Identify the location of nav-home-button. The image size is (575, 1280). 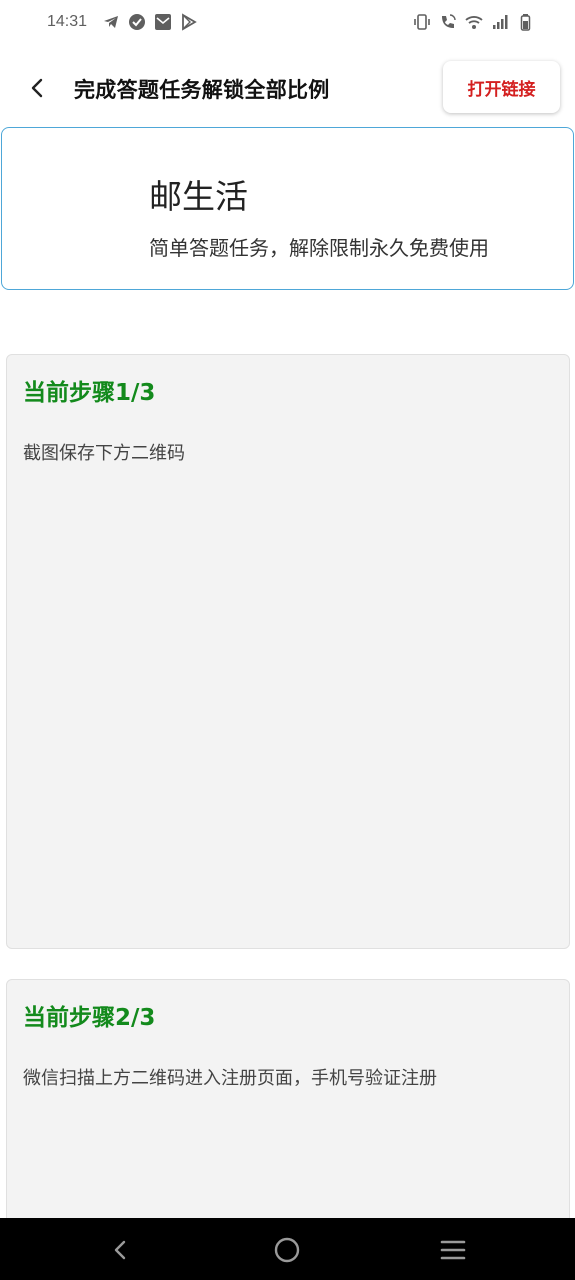
(287, 1250).